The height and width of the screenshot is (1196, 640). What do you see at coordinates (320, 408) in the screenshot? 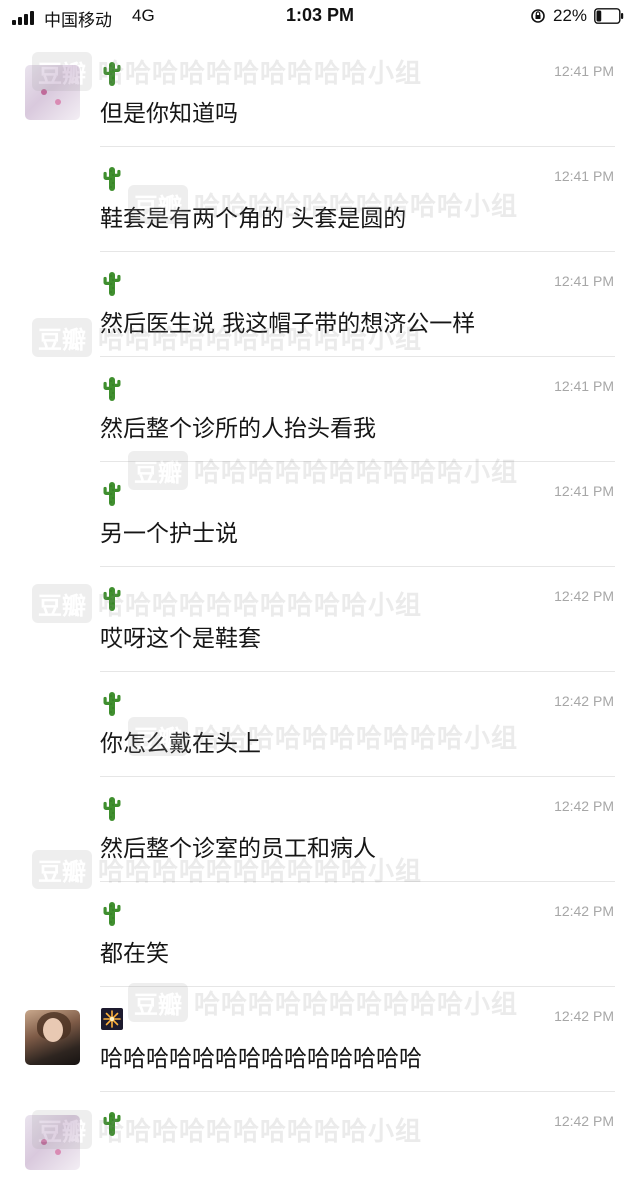
I see `message-item: 12:41 PM 然后整个诊所的人抬头看我` at bounding box center [320, 408].